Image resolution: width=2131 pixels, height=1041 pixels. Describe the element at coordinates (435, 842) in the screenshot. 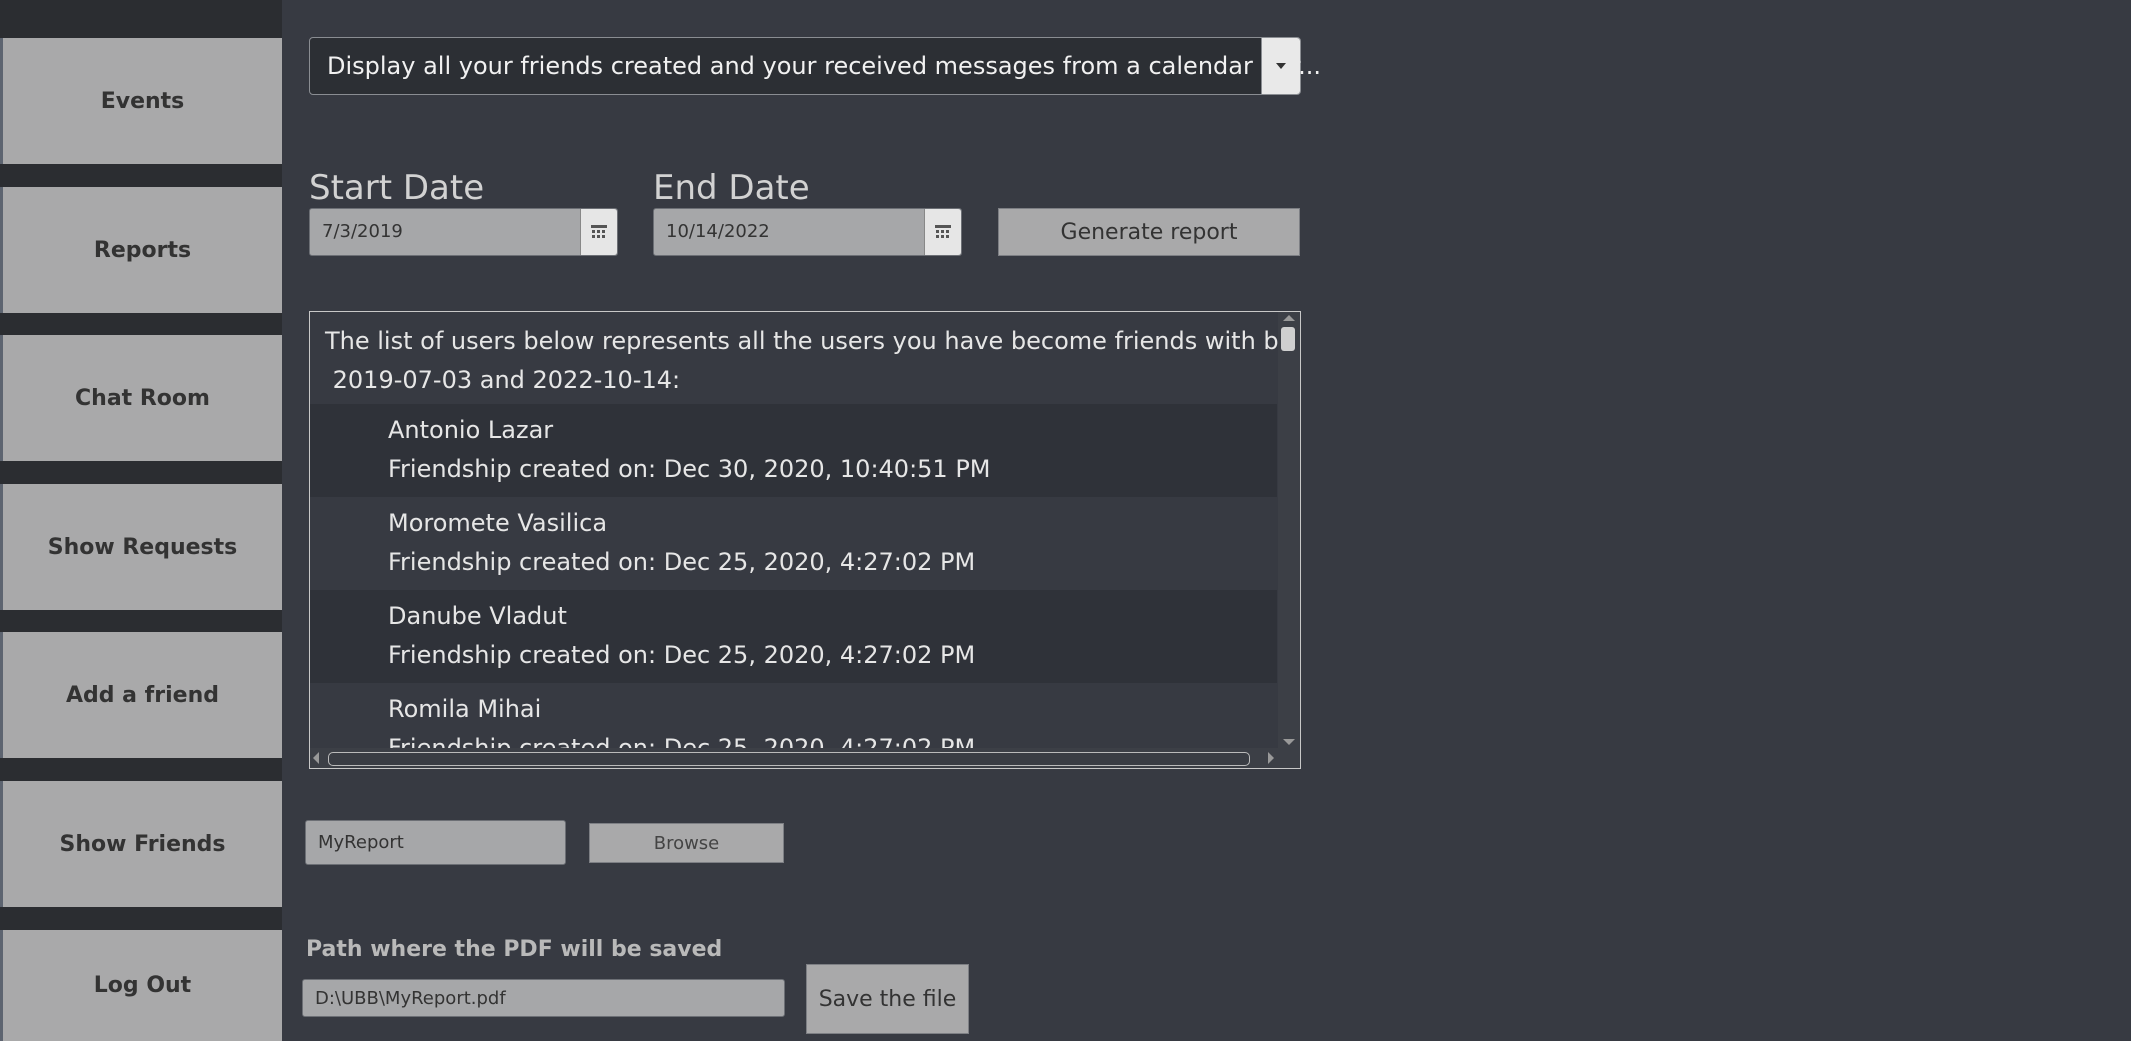

I see `file-name-input: MyReport` at that location.